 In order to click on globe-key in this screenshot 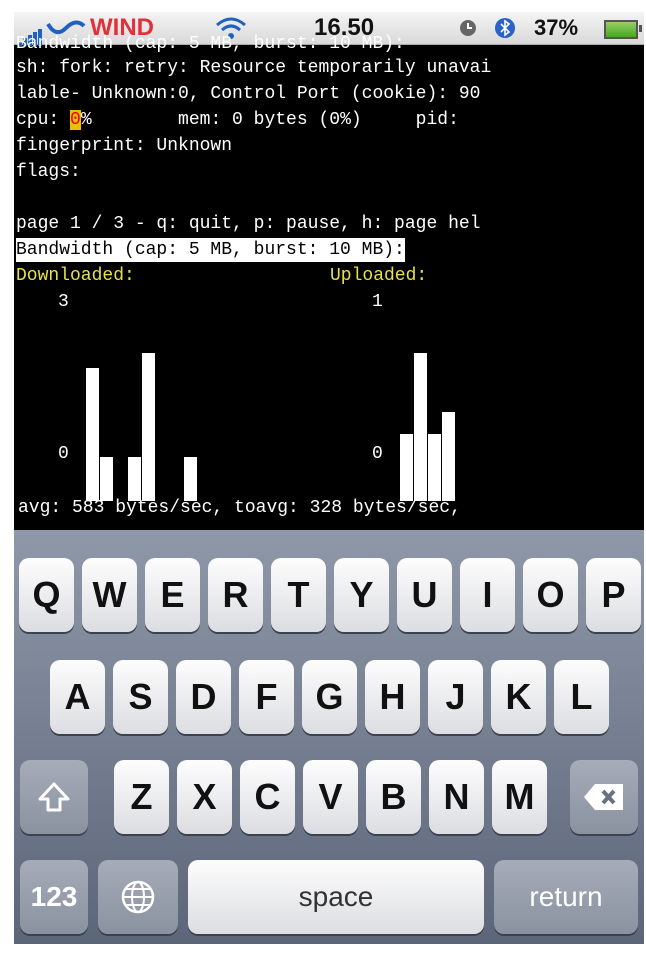, I will do `click(138, 897)`.